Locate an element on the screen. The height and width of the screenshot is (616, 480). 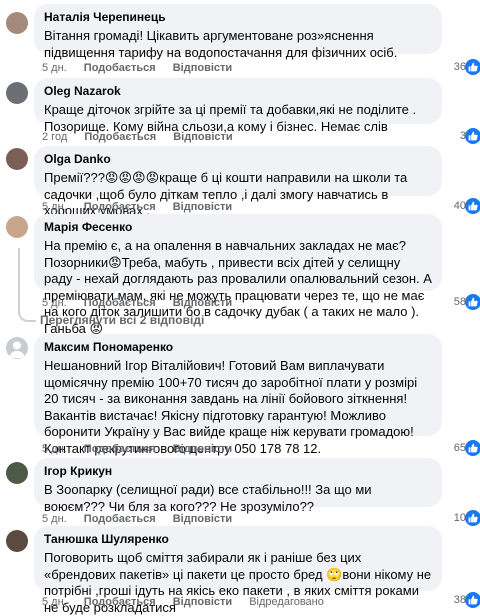
reaction-count: 38 is located at coordinates (461, 601).